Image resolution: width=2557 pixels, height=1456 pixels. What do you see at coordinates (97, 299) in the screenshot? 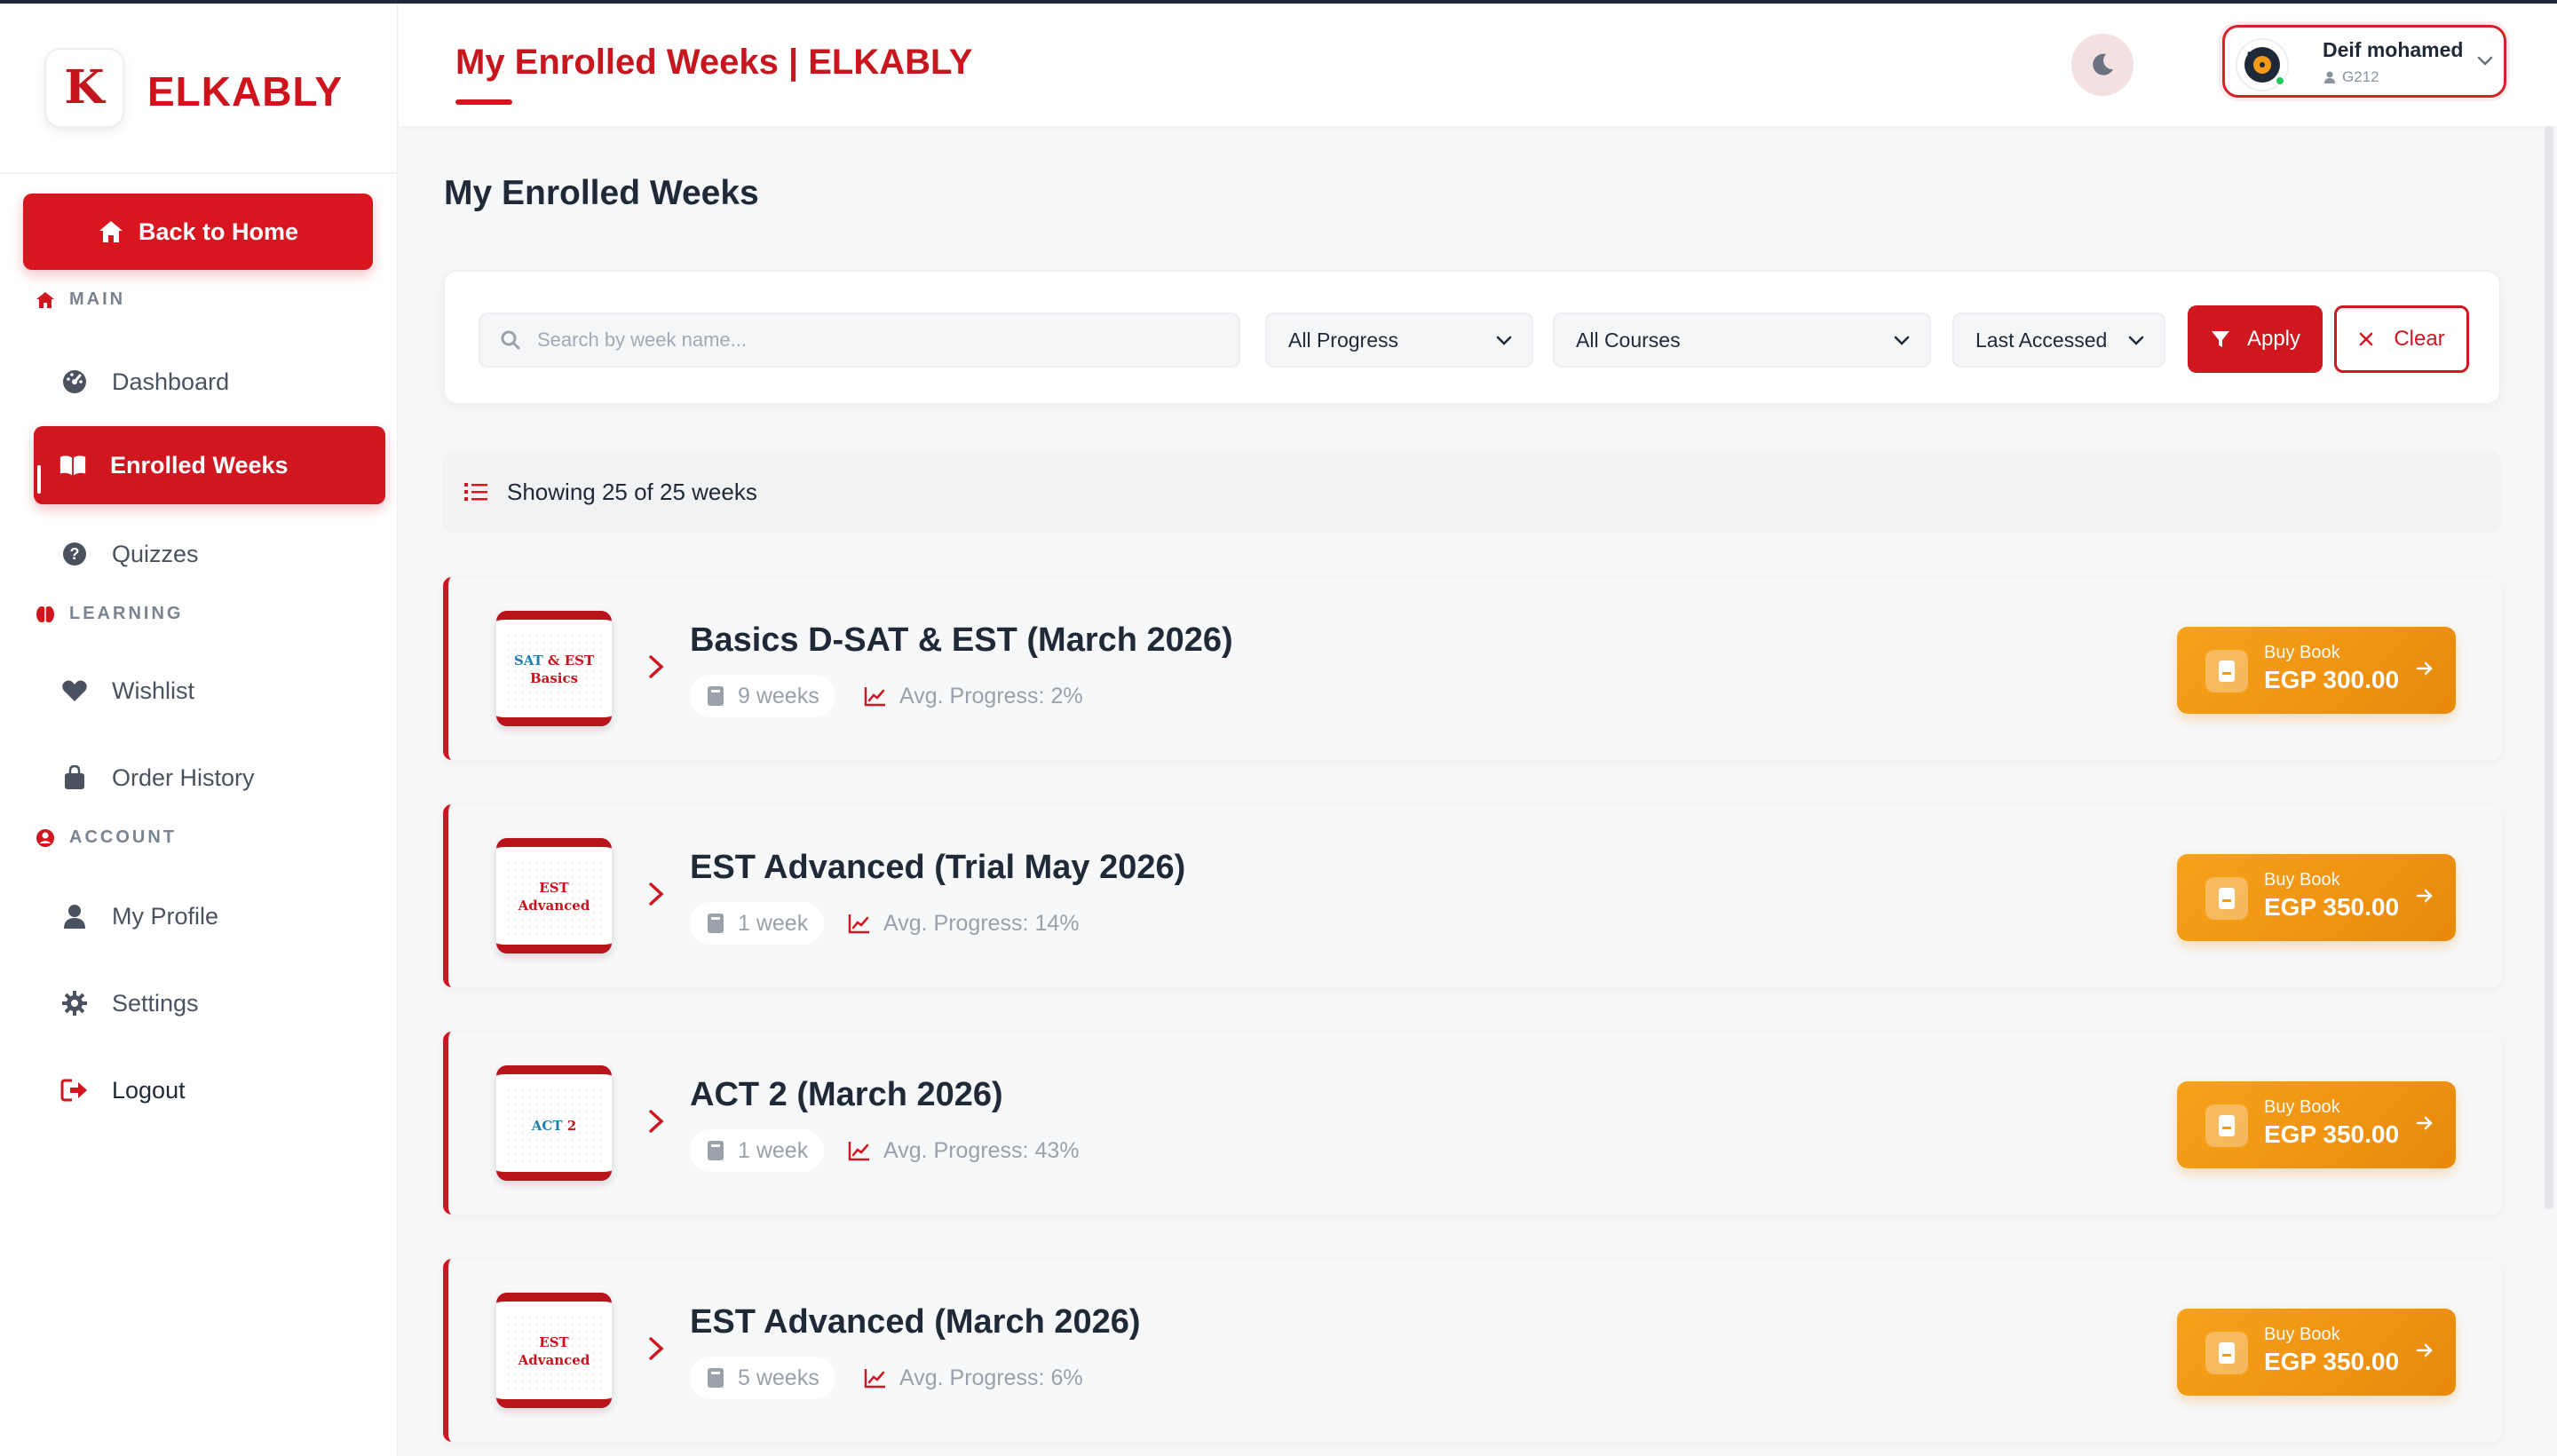
I see `section-main-label: MAIN` at bounding box center [97, 299].